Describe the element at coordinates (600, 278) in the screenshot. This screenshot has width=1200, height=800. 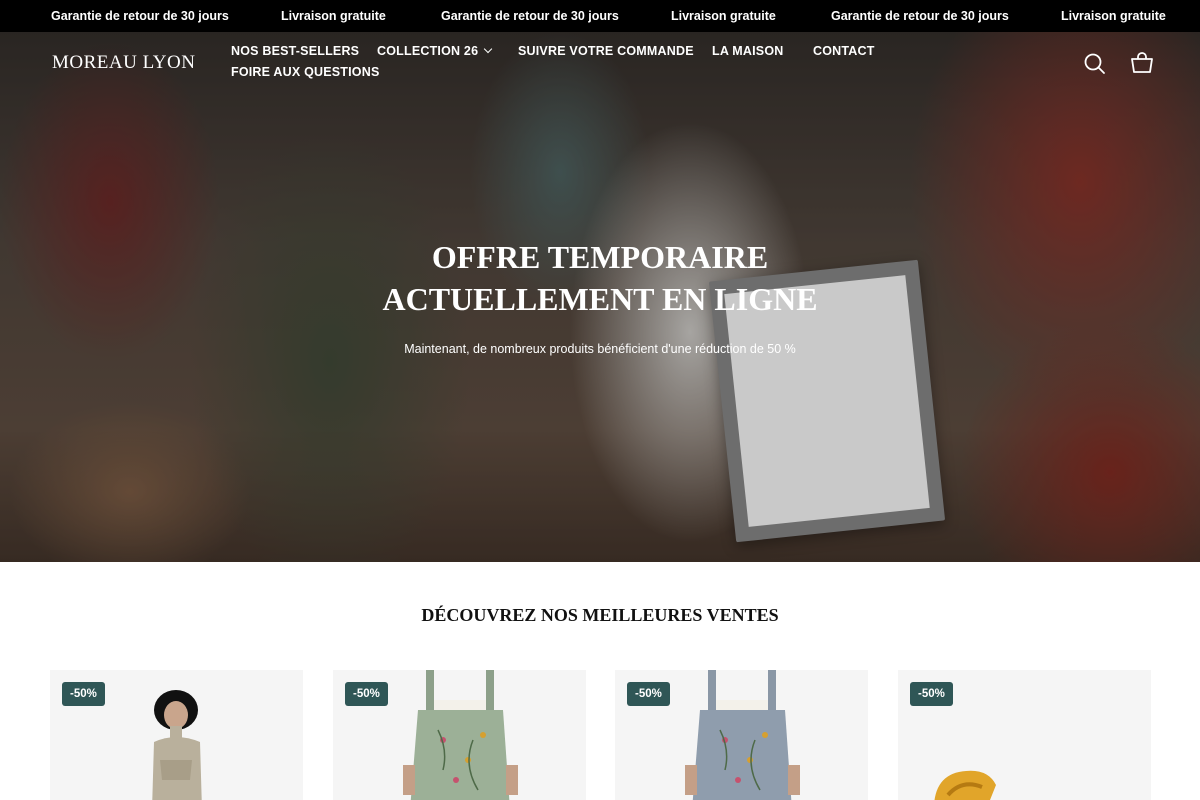
I see `hero-title: OFFRE TEMPORAIRE ACTUELLEMENT EN LIGNE` at that location.